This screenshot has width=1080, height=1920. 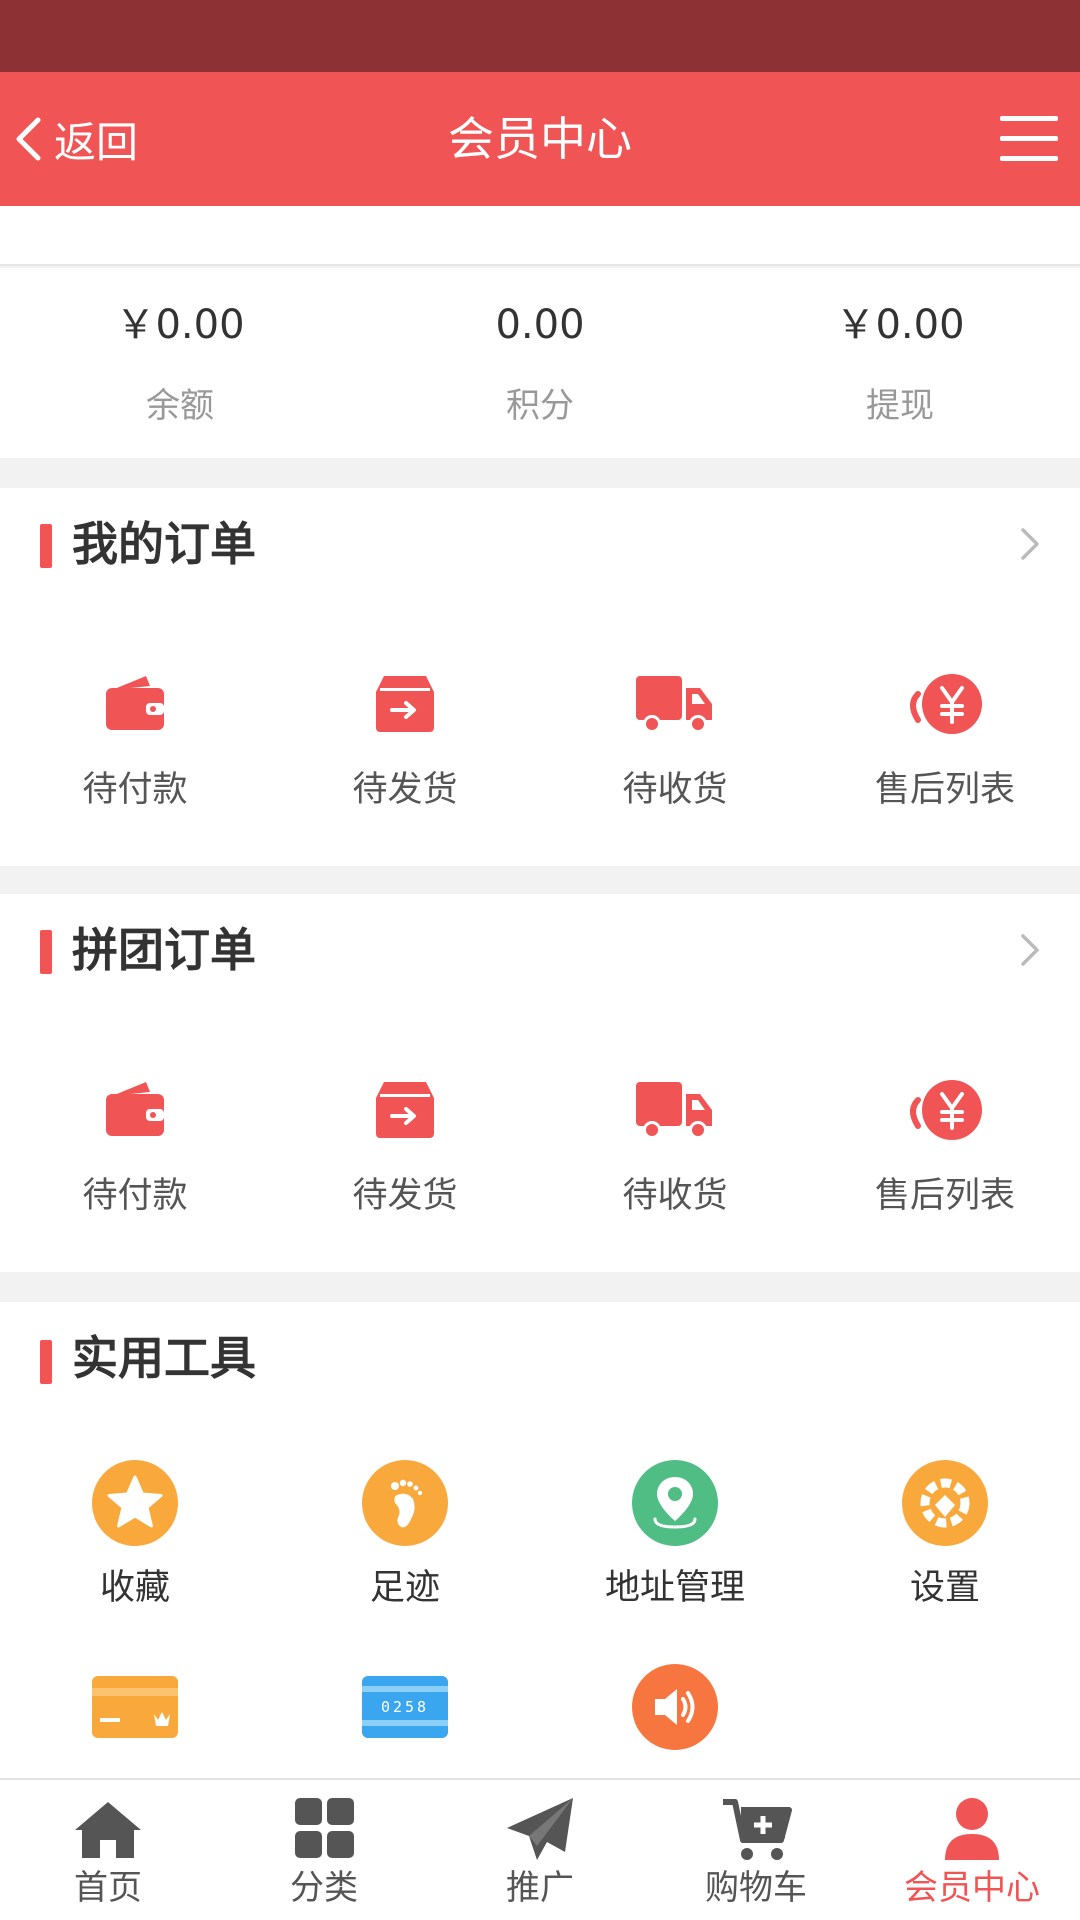 I want to click on section-title: 拼团订单, so click(x=164, y=950).